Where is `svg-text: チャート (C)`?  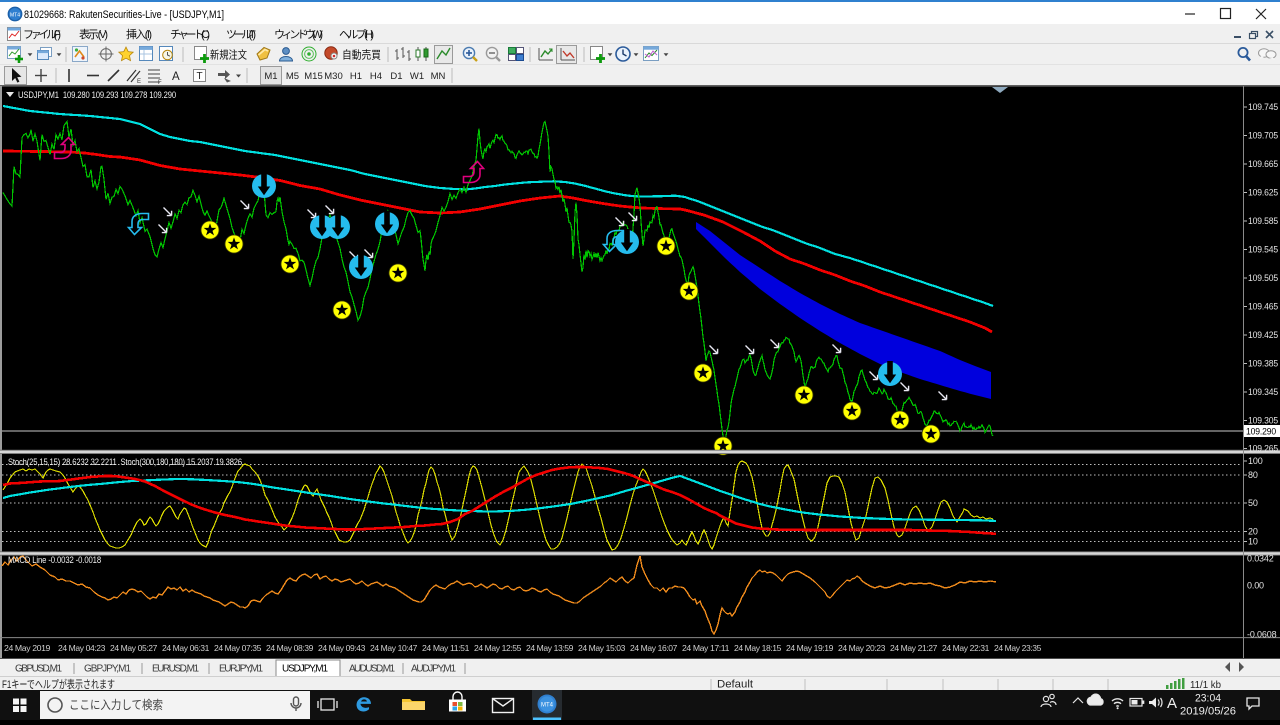 svg-text: チャート (C) is located at coordinates (190, 34).